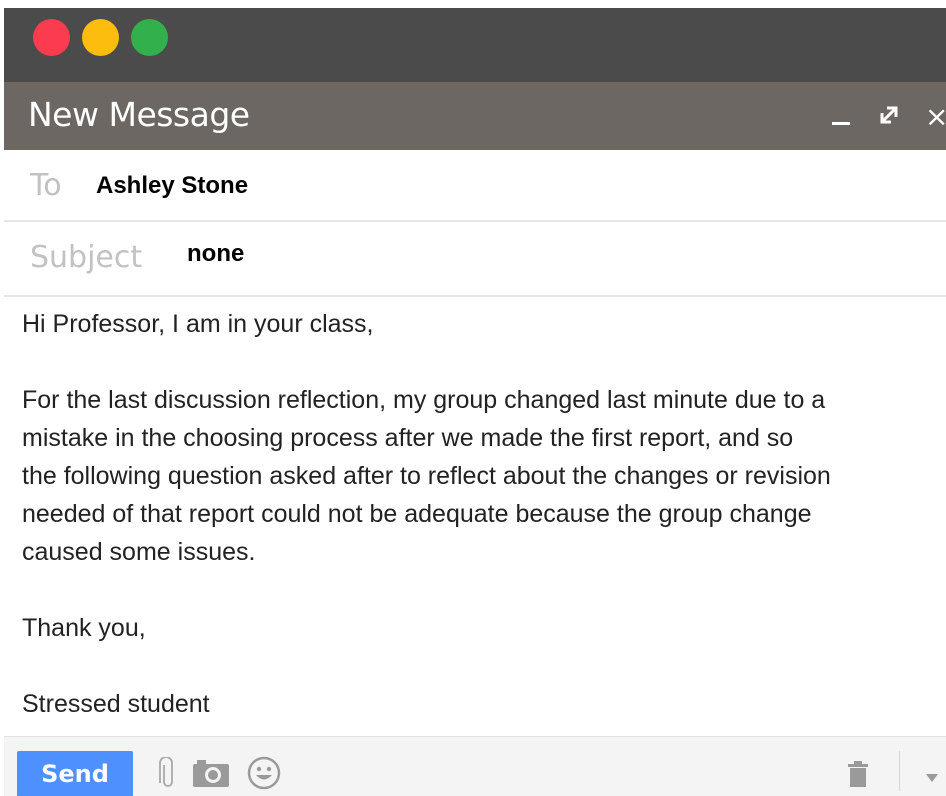  Describe the element at coordinates (264, 775) in the screenshot. I see `emoji-icon` at that location.